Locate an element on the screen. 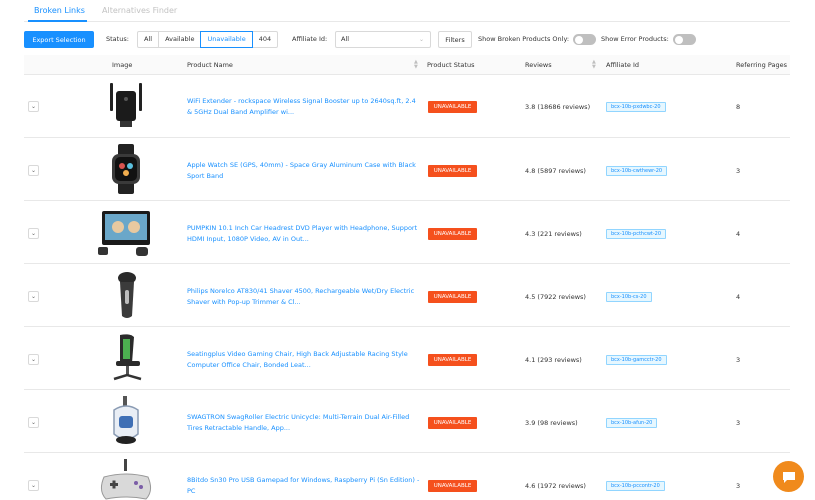 This screenshot has width=815, height=500. column-header-product-name: Product Name is located at coordinates (210, 65).